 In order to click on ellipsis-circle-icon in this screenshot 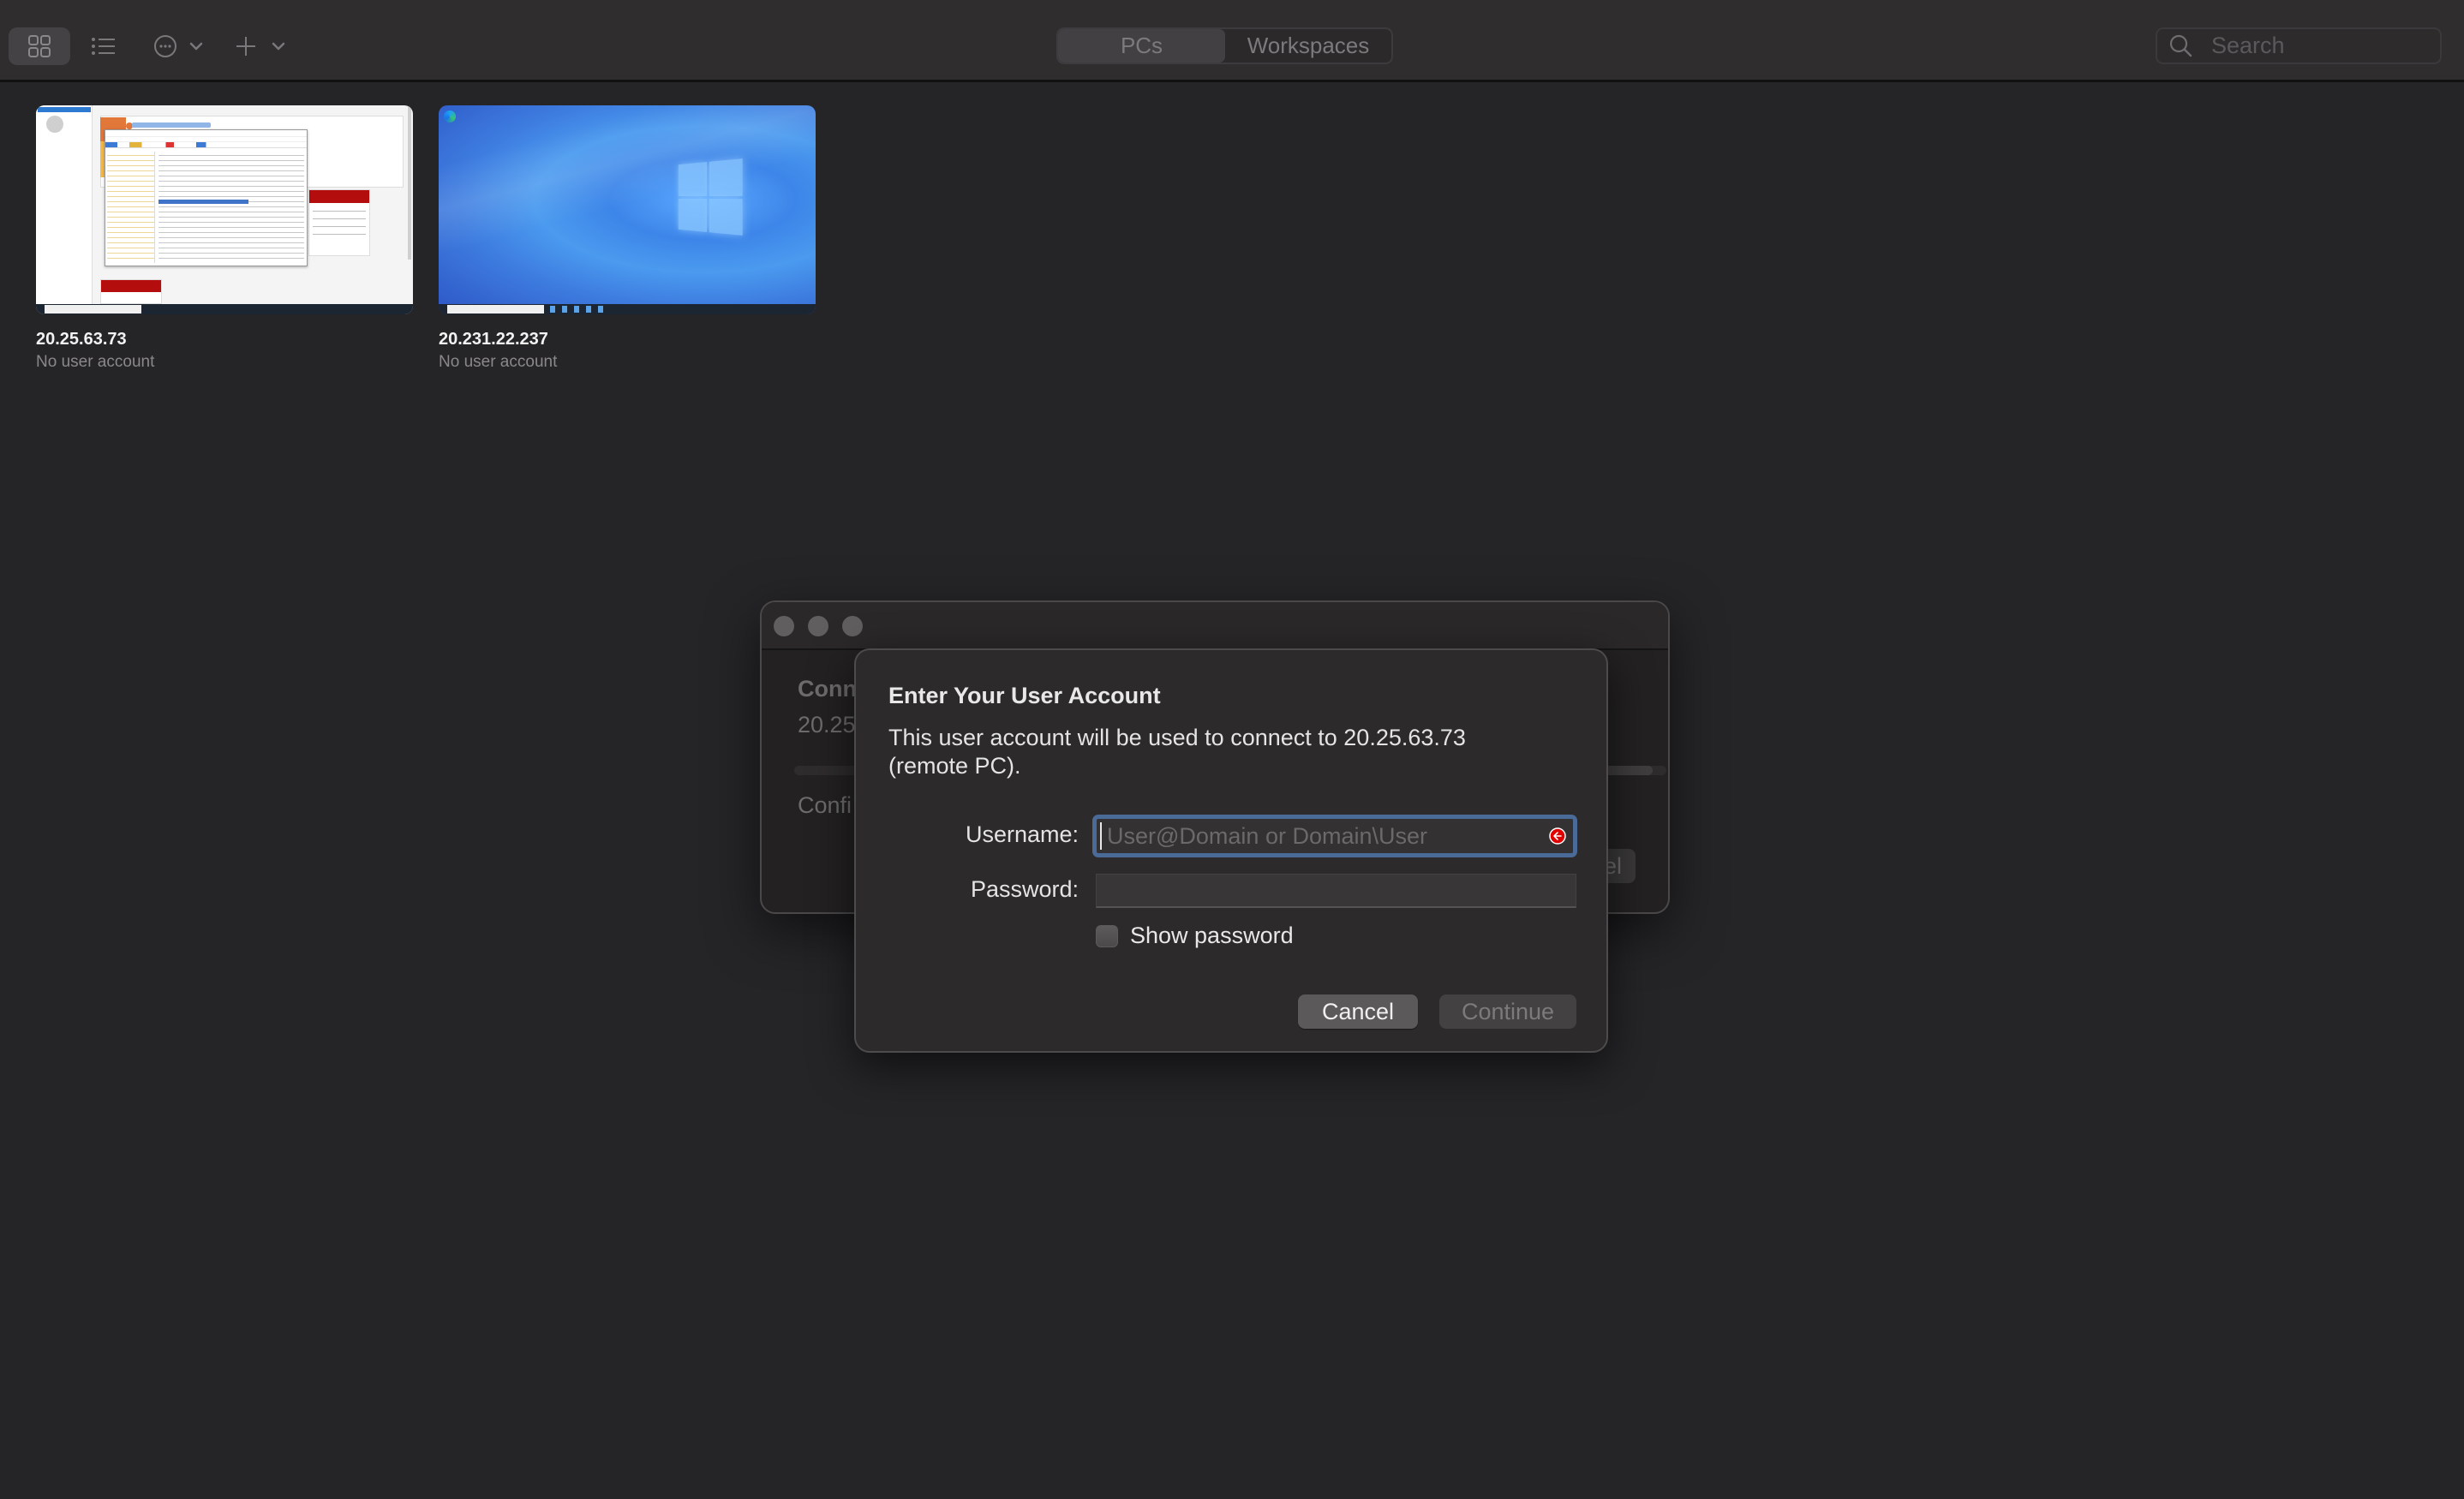, I will do `click(165, 46)`.